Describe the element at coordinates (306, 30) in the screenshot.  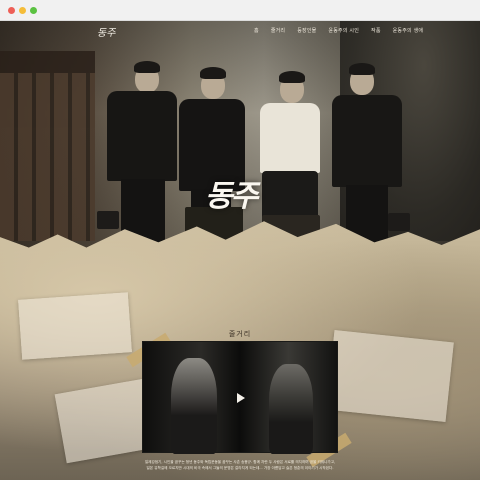
I see `nav-item-characters: 등장인물` at that location.